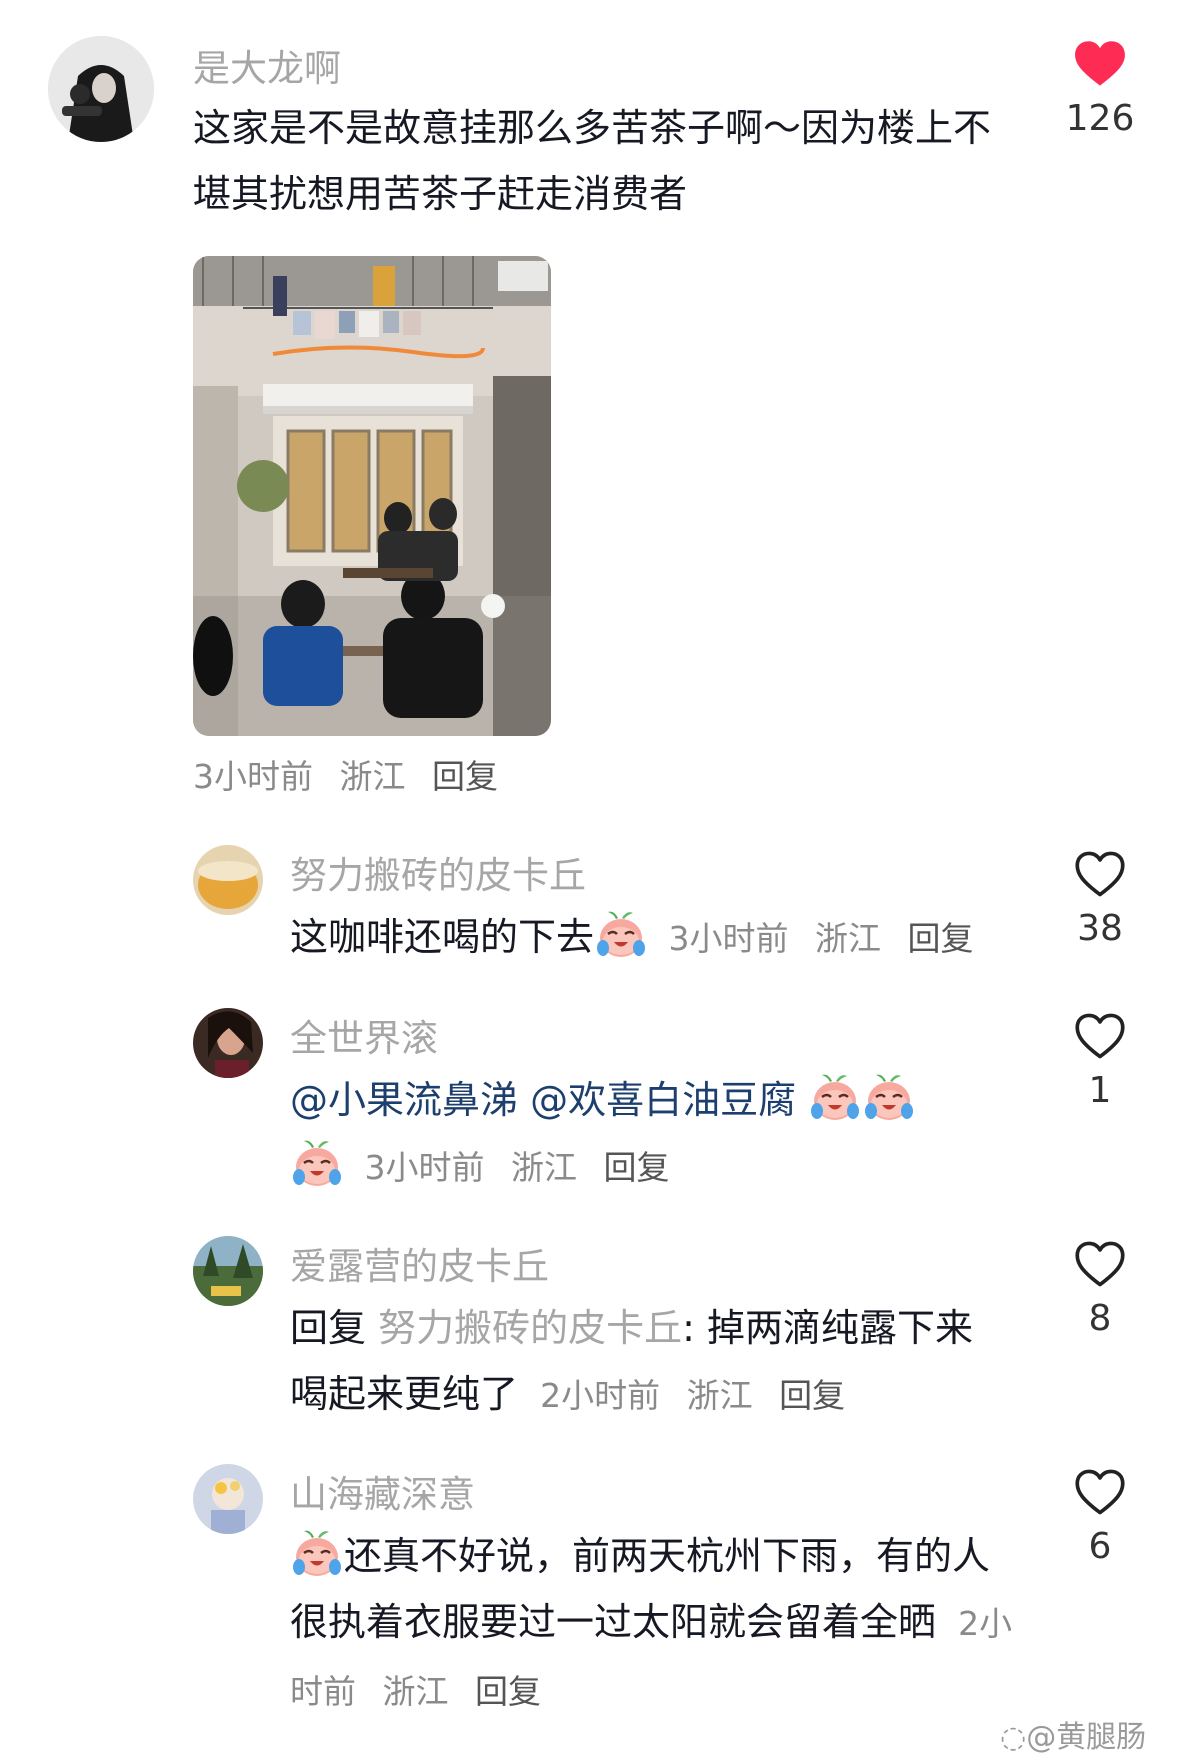 The image size is (1179, 1757). What do you see at coordinates (1100, 89) in the screenshot?
I see `like-button: 126` at bounding box center [1100, 89].